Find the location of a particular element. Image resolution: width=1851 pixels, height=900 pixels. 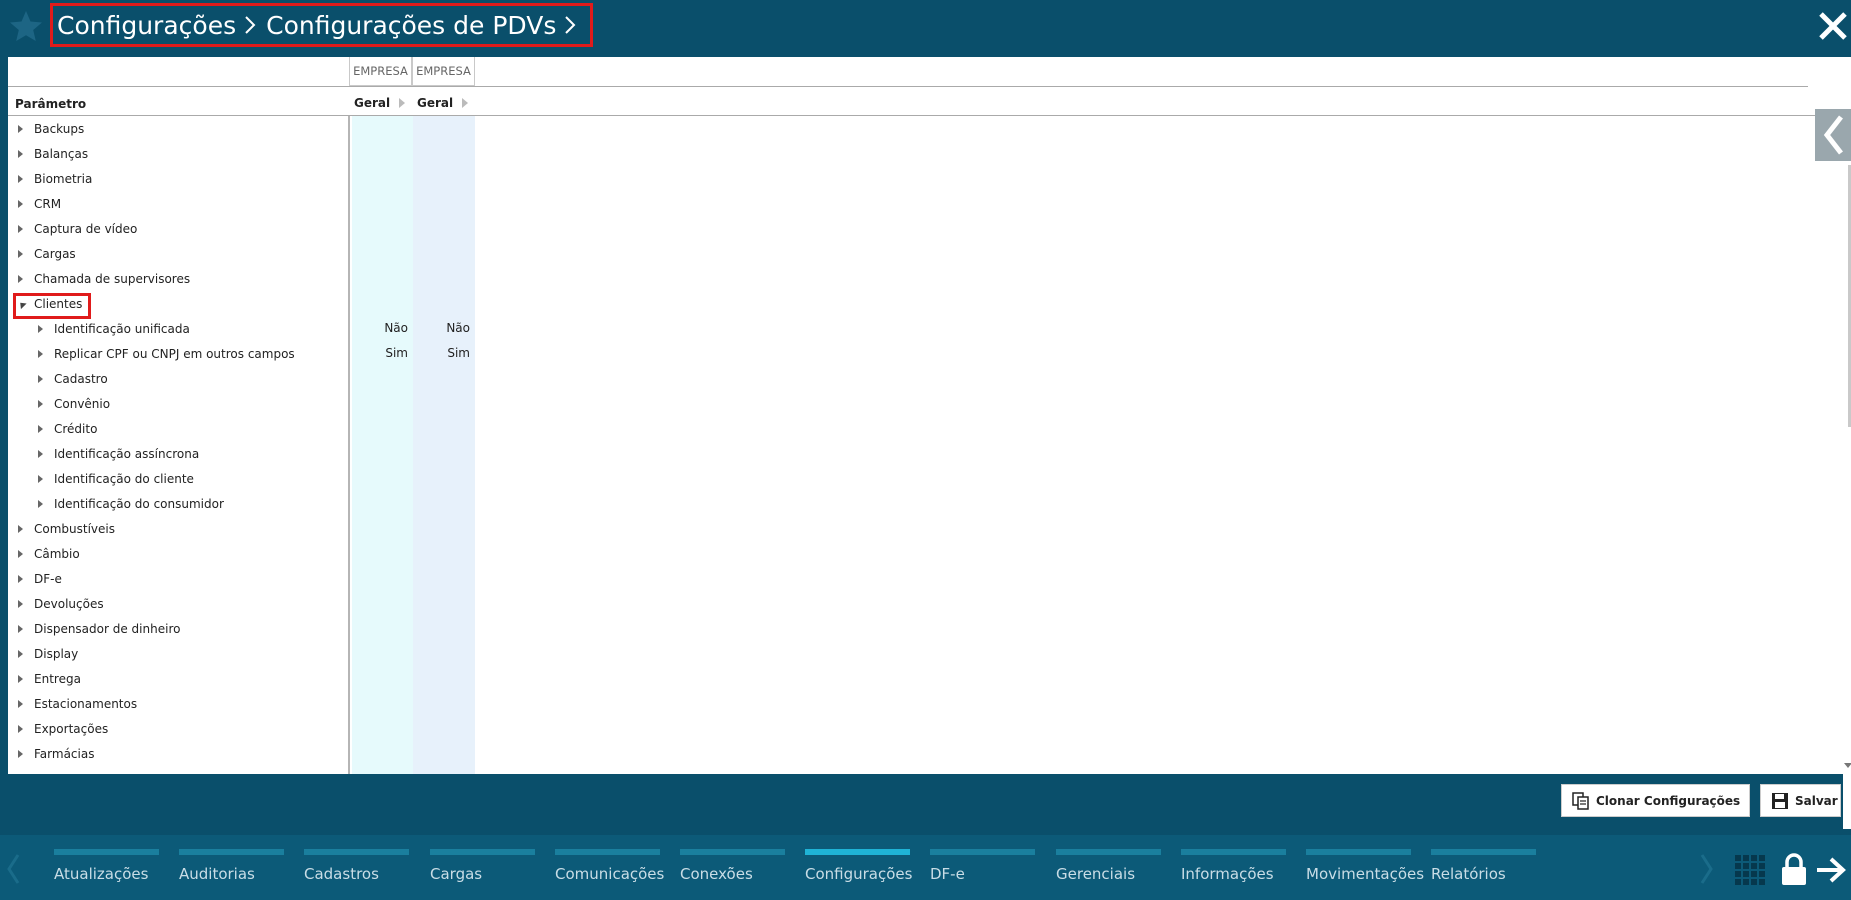

tree-row: Estacionamentos is located at coordinates (908, 704).